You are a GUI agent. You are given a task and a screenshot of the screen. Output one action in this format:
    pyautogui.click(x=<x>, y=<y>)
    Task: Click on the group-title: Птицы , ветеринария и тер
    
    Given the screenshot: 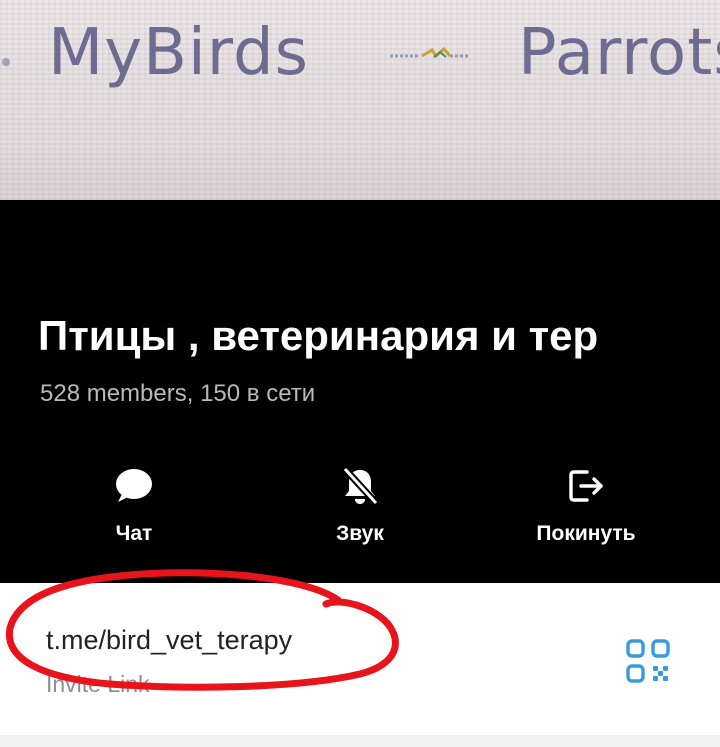 What is the action you would take?
    pyautogui.click(x=318, y=335)
    